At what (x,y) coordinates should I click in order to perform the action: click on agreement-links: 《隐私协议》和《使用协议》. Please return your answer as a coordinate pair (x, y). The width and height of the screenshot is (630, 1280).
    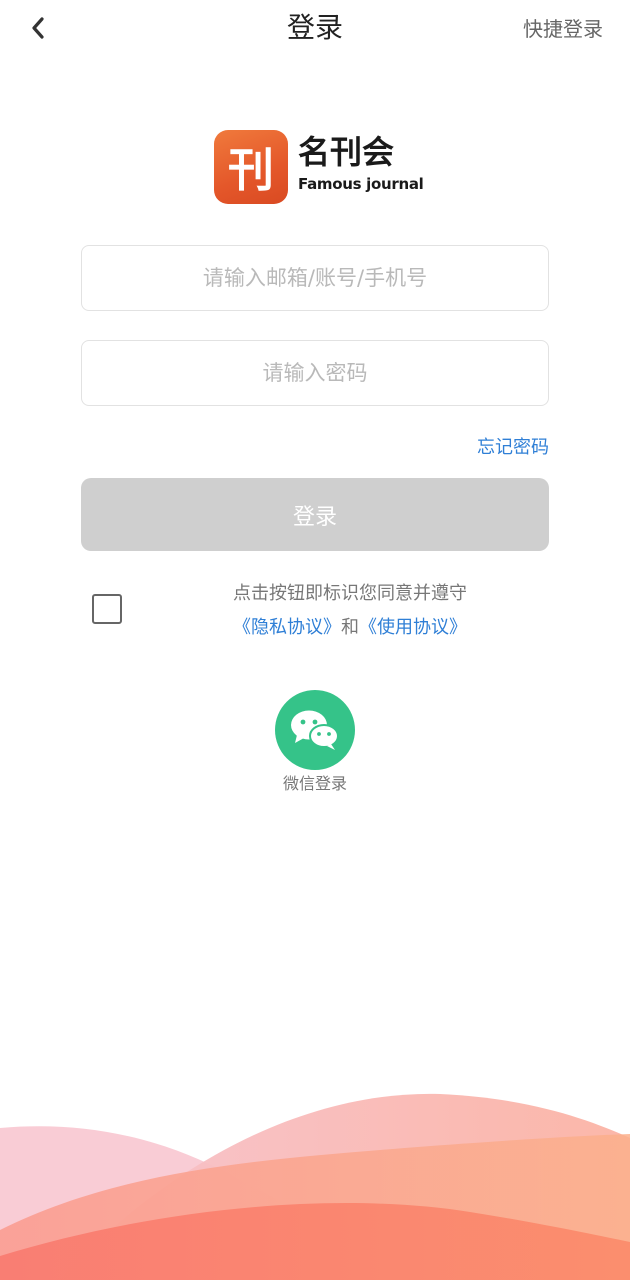
    Looking at the image, I should click on (350, 628).